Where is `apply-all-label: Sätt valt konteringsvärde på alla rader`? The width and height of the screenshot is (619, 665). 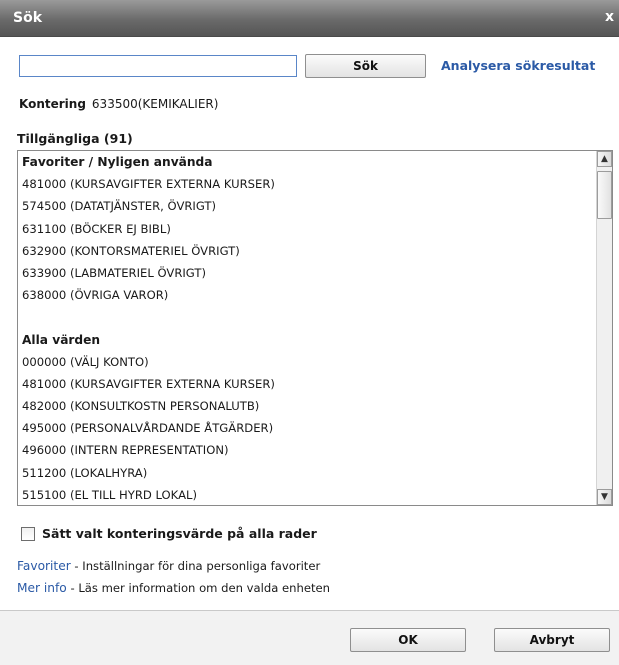 apply-all-label: Sätt valt konteringsvärde på alla rader is located at coordinates (179, 533).